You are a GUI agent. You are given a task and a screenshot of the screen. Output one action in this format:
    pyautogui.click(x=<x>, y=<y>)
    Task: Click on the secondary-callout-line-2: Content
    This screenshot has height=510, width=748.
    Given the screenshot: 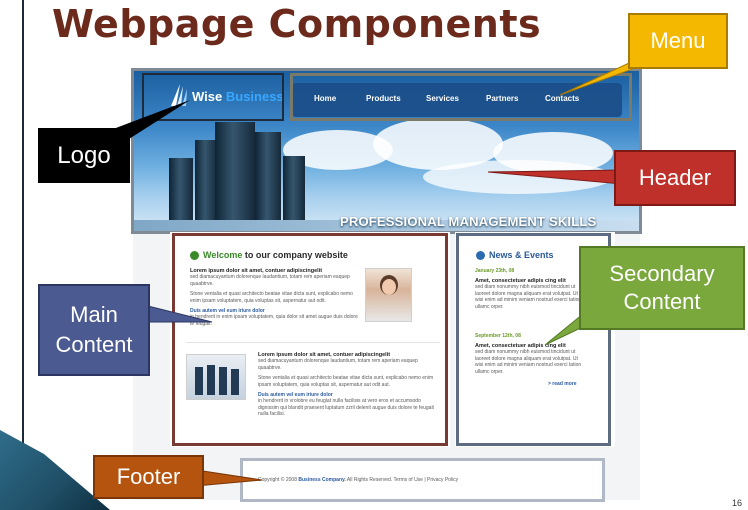 What is the action you would take?
    pyautogui.click(x=662, y=301)
    